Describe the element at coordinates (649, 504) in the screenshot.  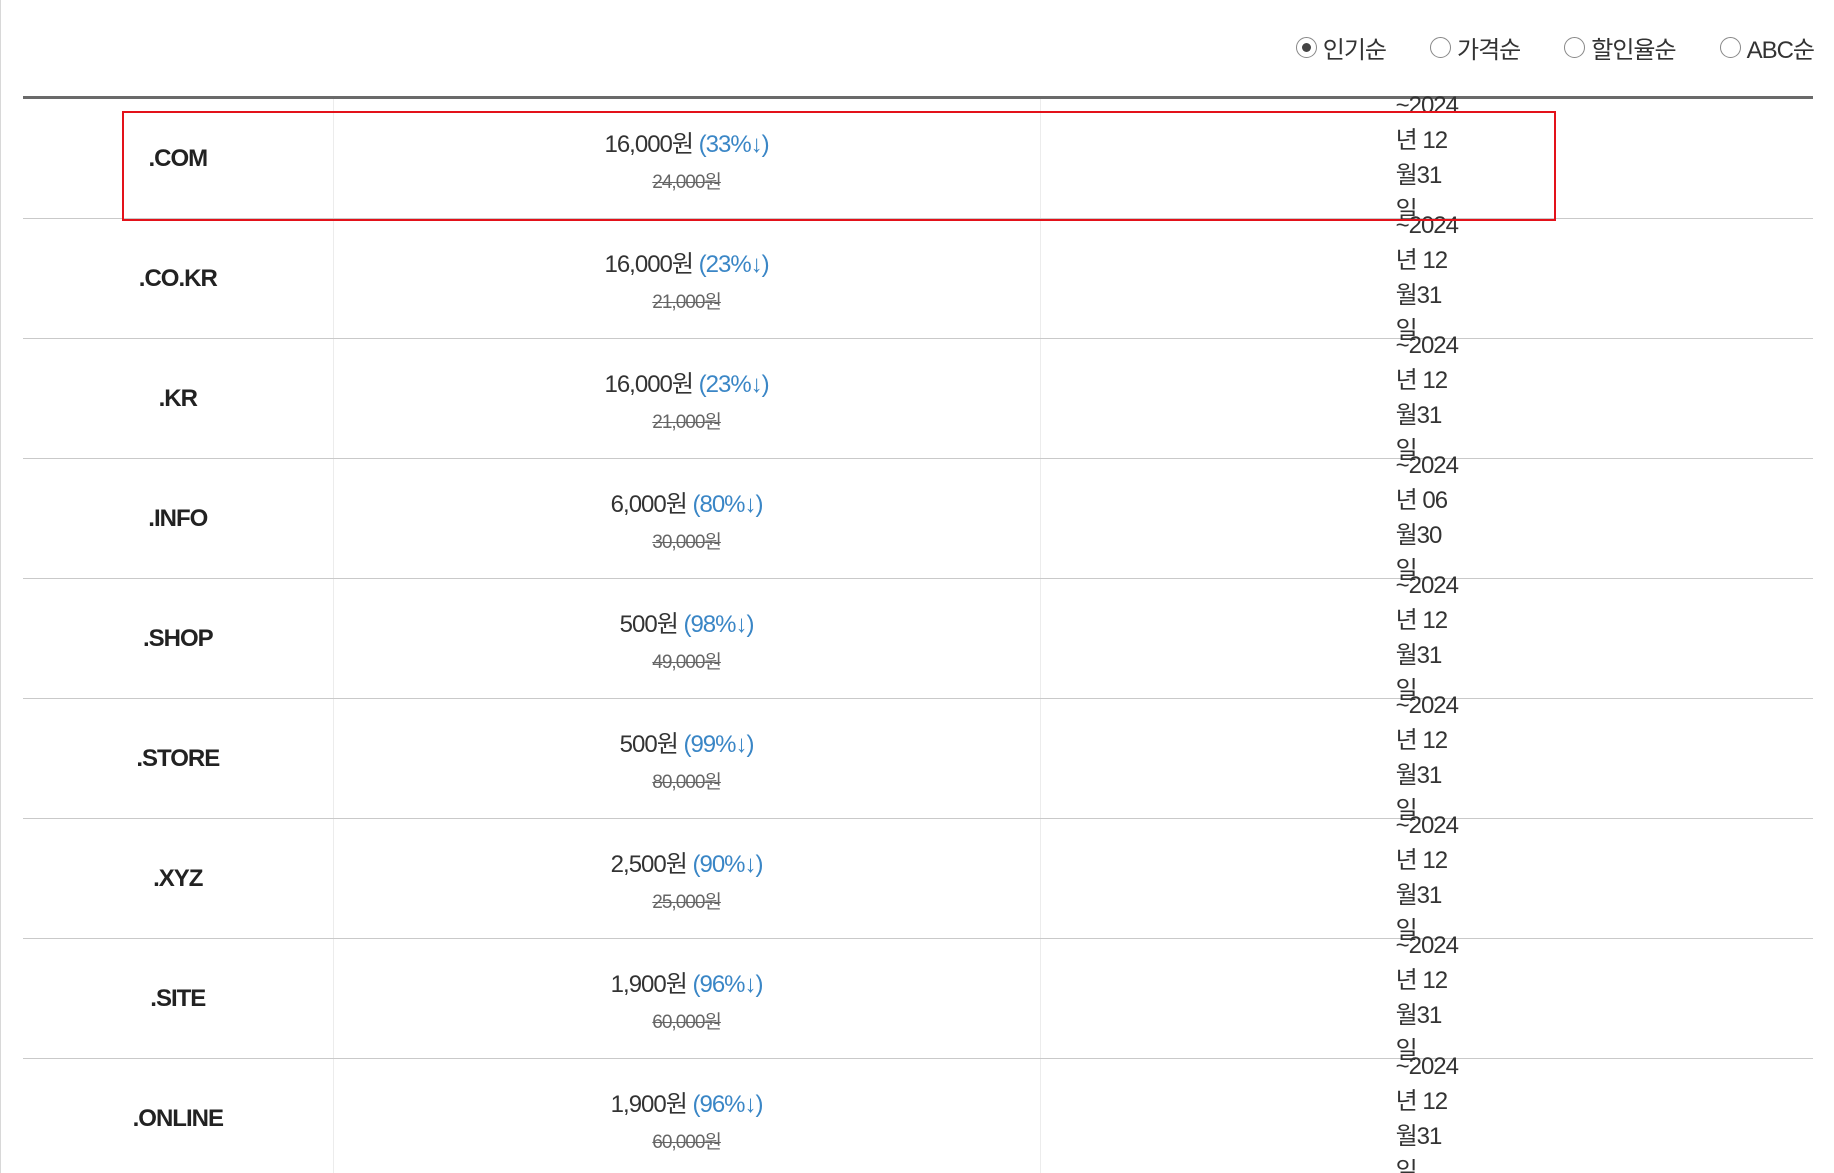
I see `price-value: 6,000원` at that location.